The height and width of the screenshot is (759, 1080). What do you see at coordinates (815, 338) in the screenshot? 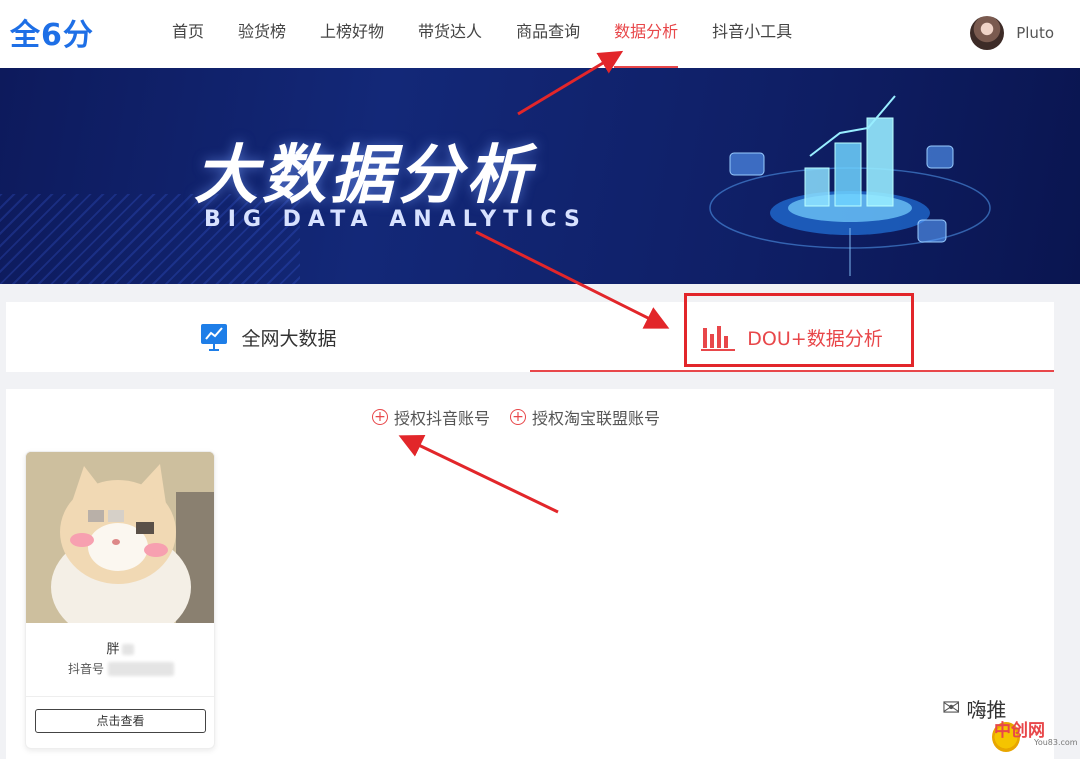
I see `tab-label: DOU+数据分析` at bounding box center [815, 338].